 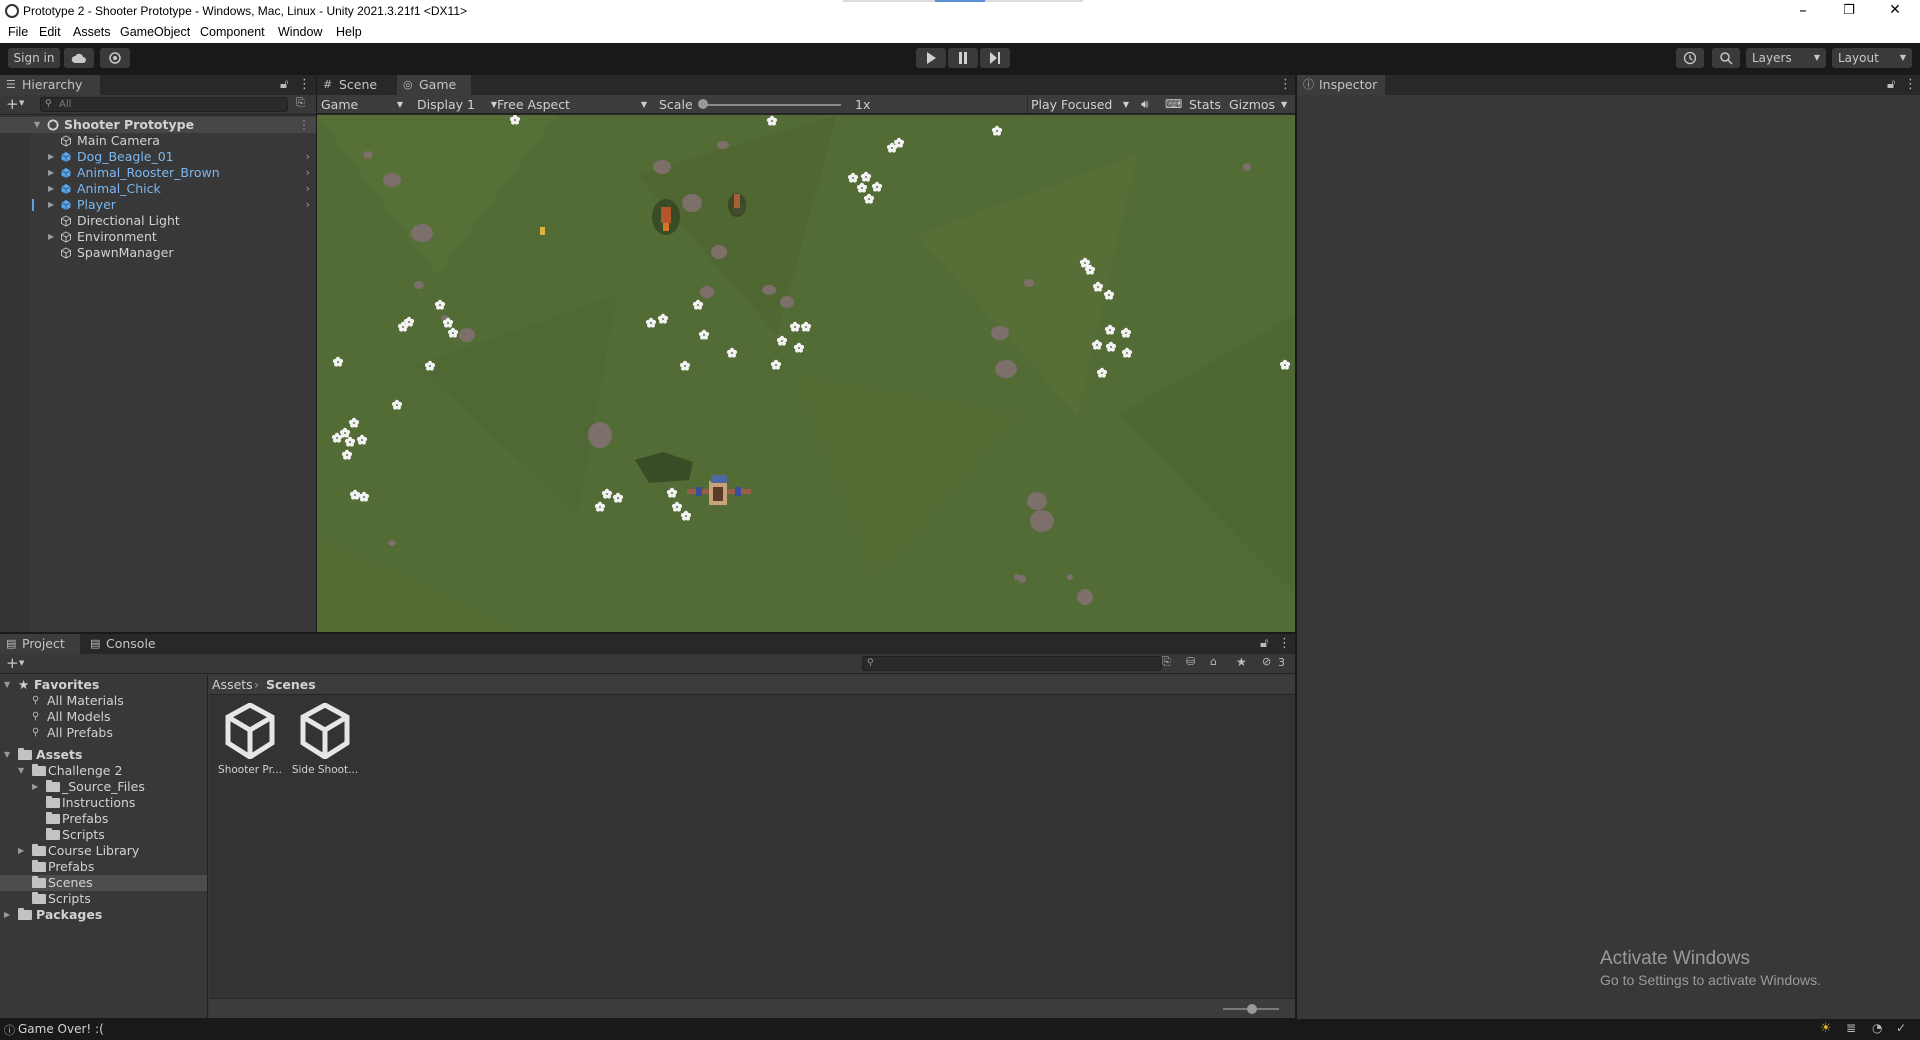 What do you see at coordinates (158, 237) in the screenshot?
I see `hierarchy-item: ▶ Environment` at bounding box center [158, 237].